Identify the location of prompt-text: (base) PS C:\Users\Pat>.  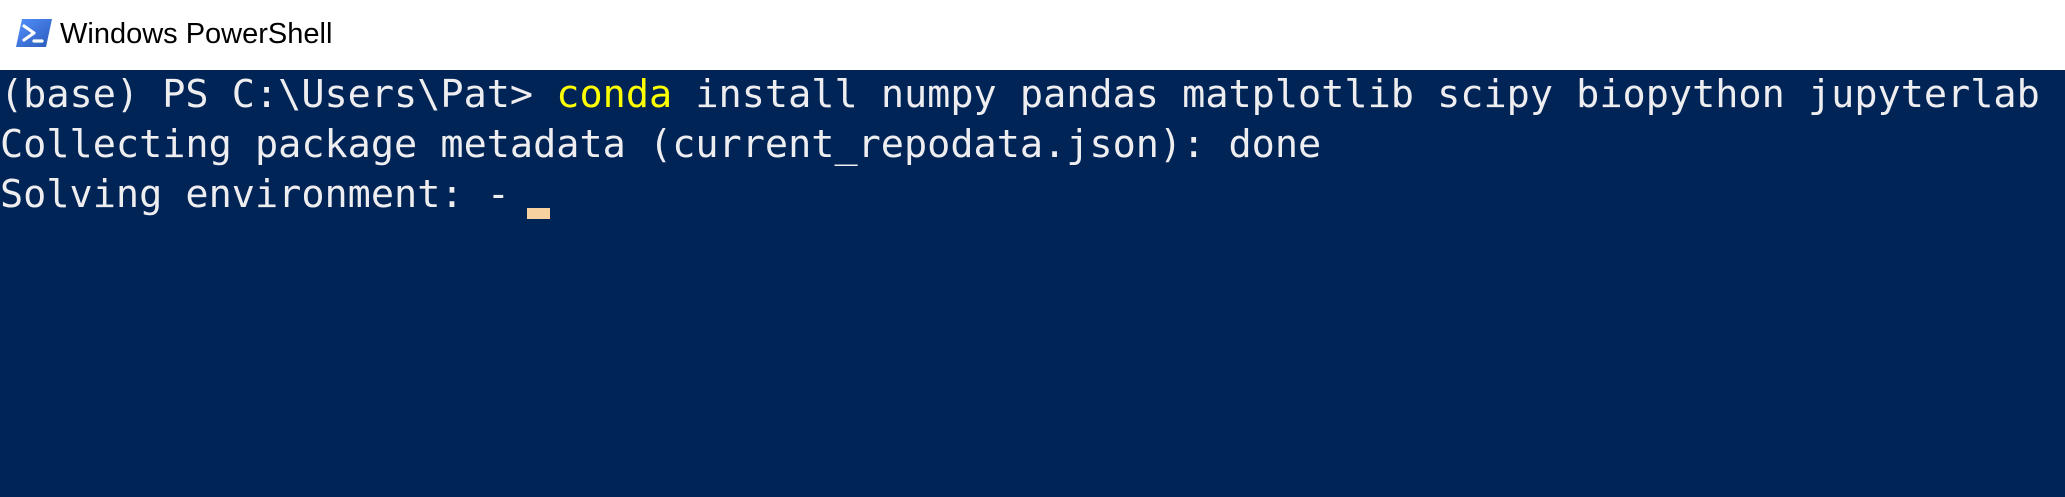
(278, 94).